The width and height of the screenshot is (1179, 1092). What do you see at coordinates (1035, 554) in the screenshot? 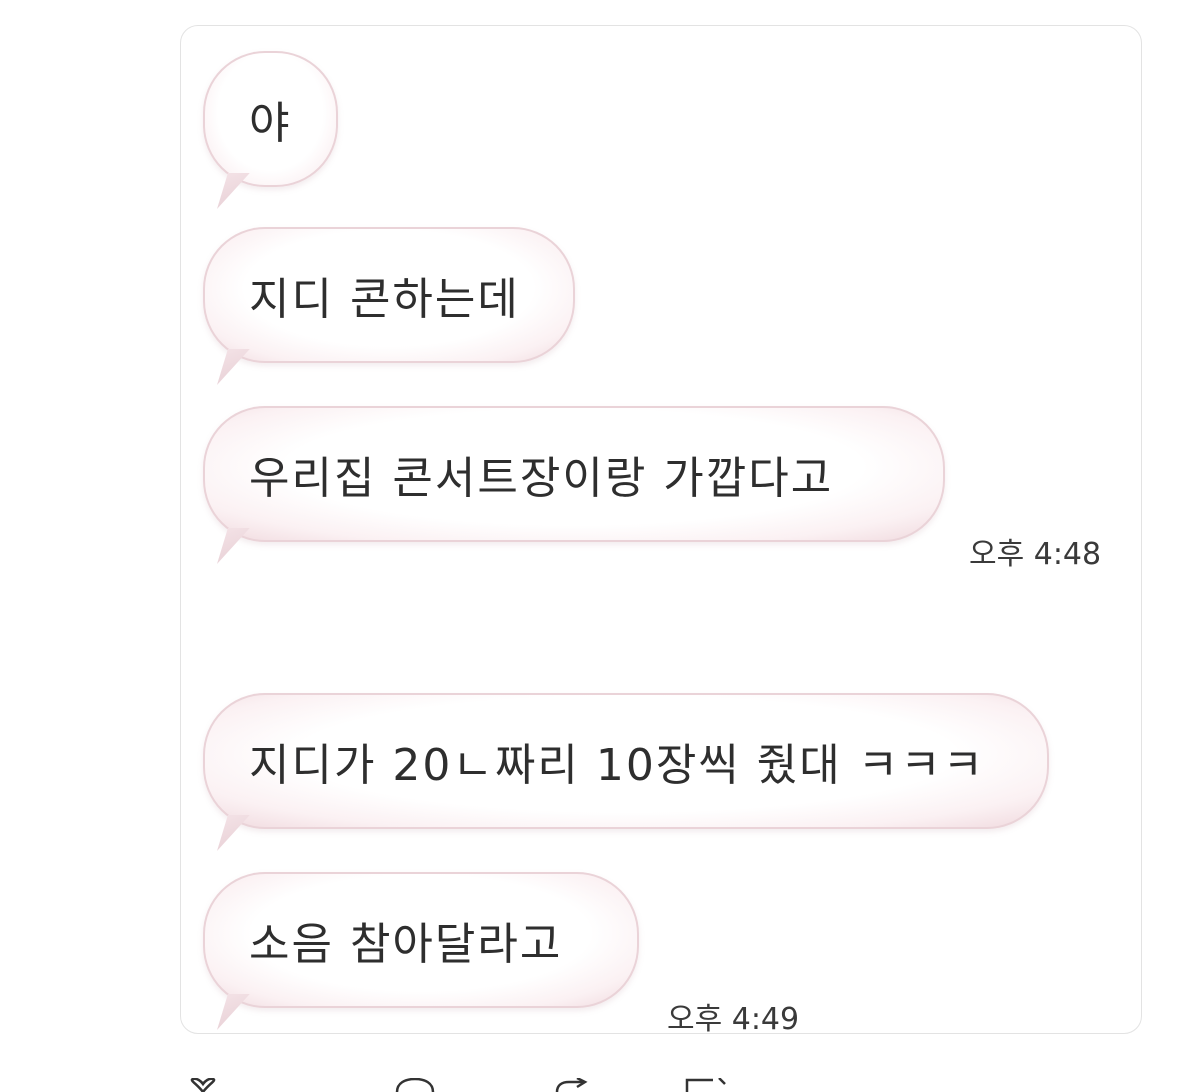
I see `message-timestamp: 오후 4:48` at bounding box center [1035, 554].